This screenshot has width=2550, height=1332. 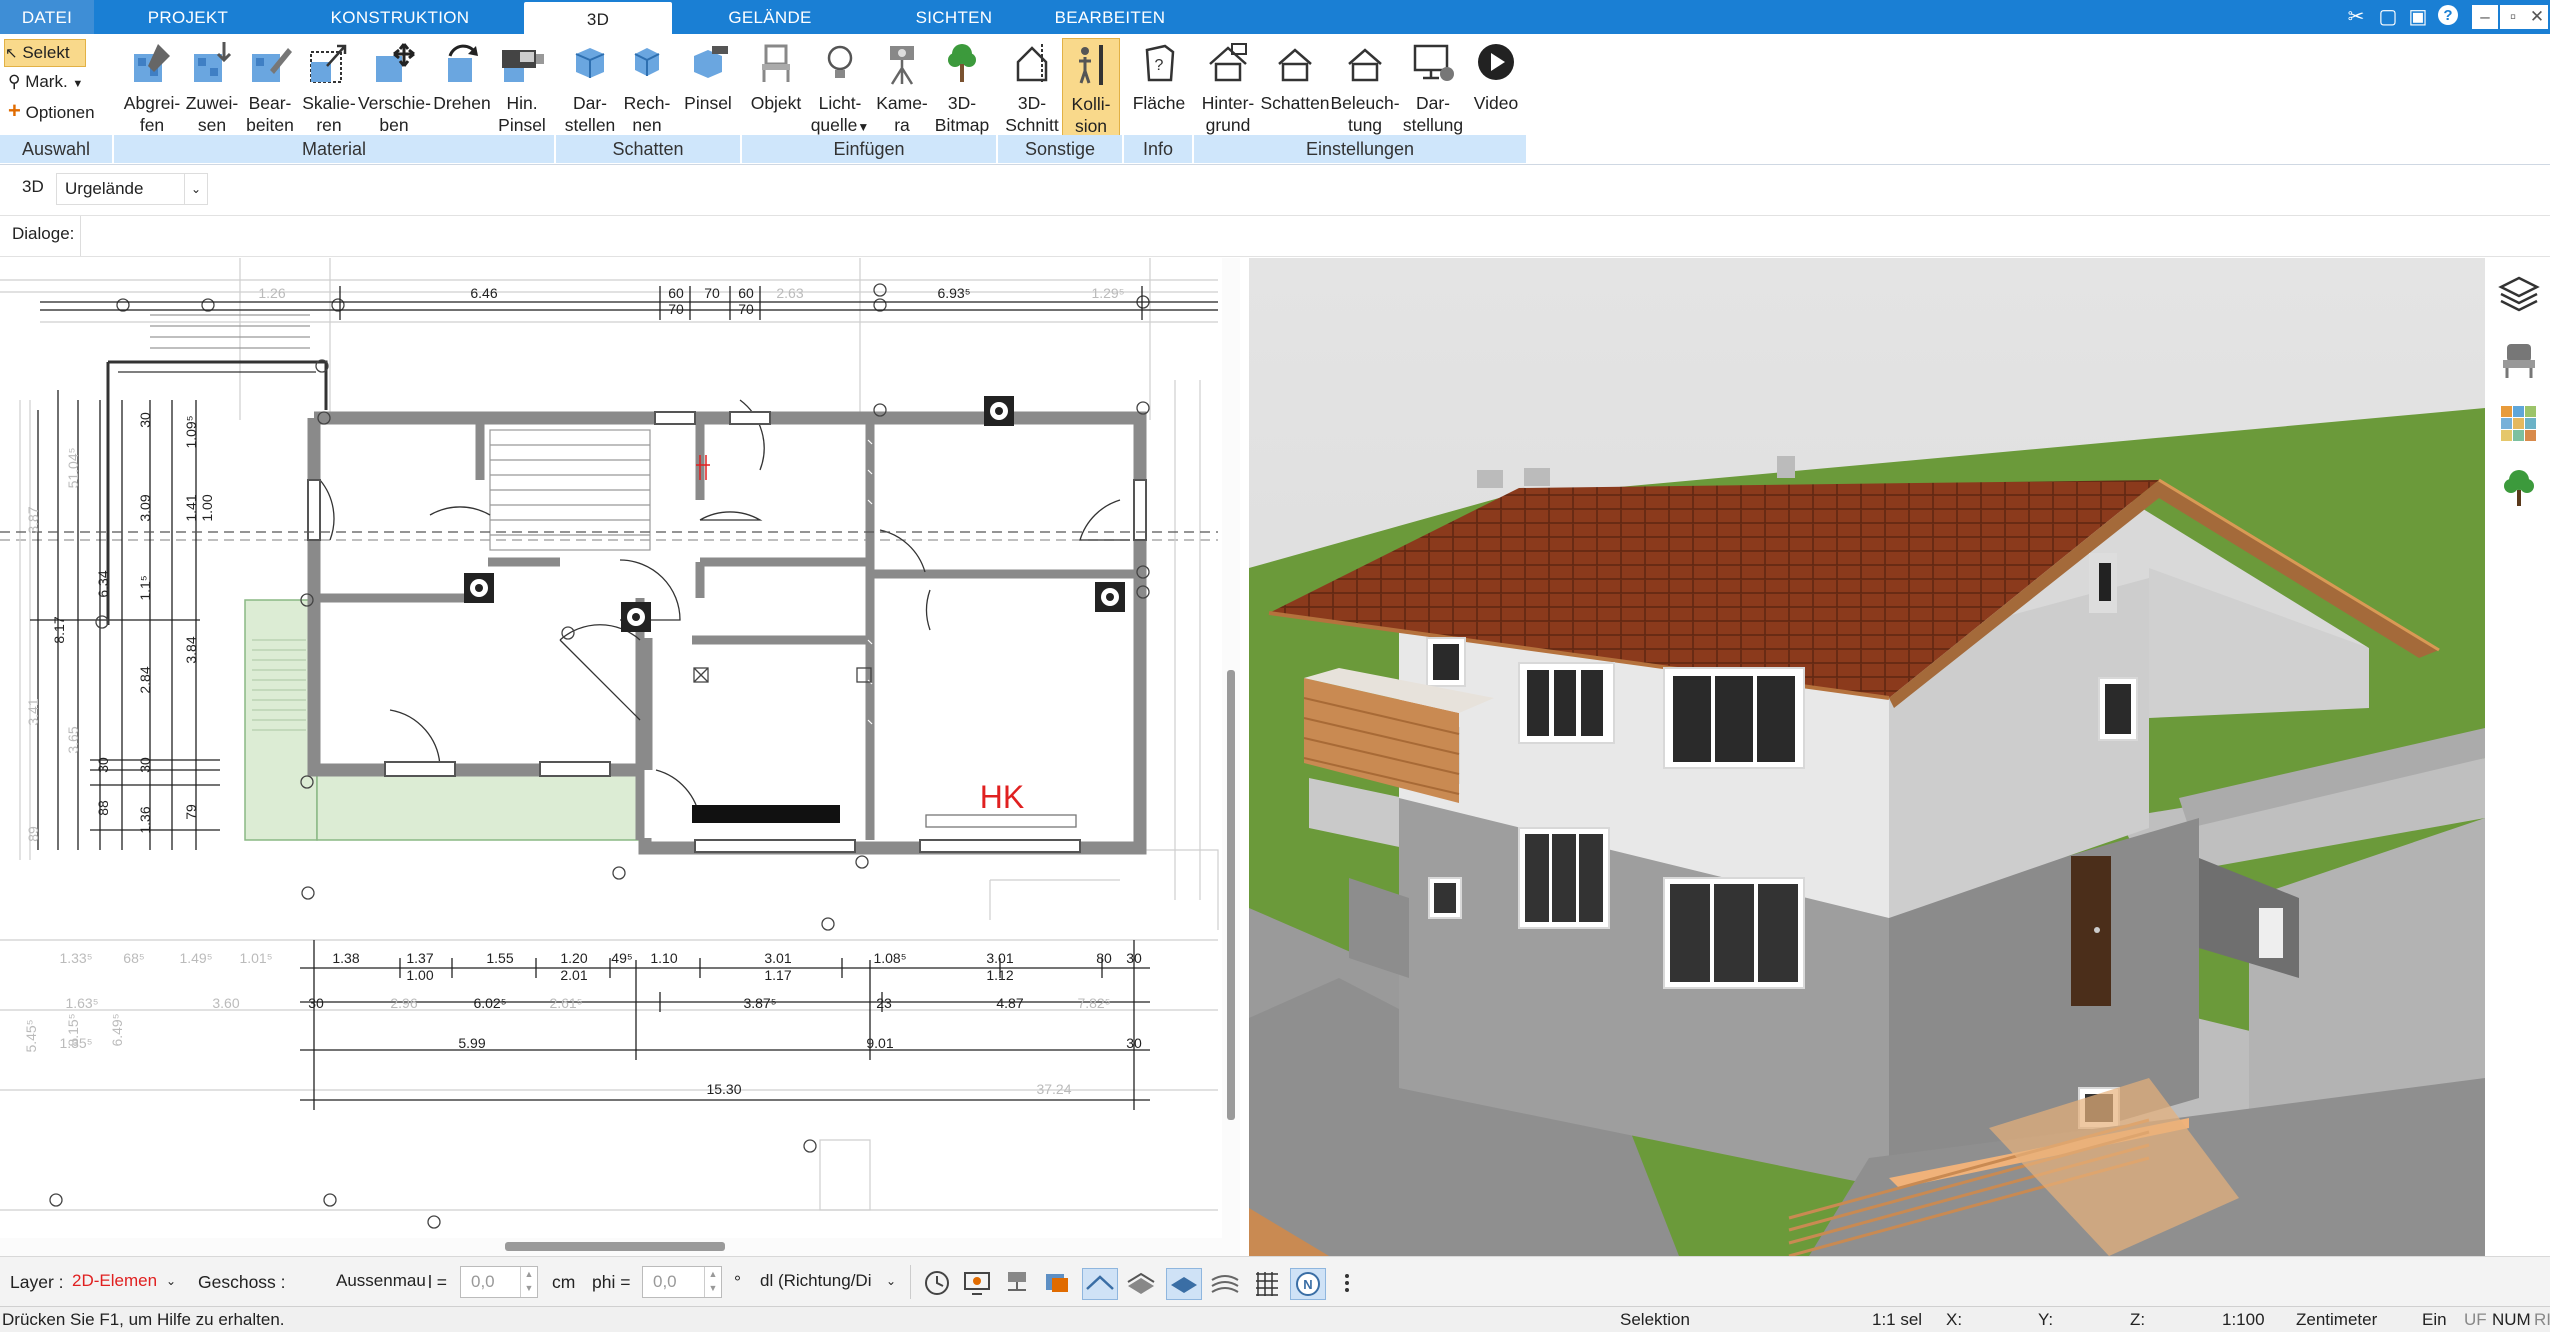 I want to click on lichtquelle-button: Licht- quelle▼, so click(x=840, y=86).